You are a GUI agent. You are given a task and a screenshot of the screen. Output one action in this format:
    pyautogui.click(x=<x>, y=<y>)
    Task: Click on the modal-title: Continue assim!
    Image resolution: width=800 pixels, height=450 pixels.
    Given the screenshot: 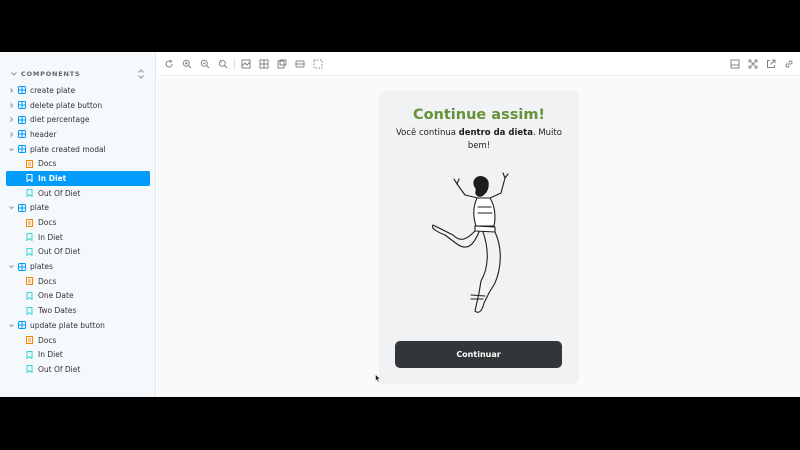 What is the action you would take?
    pyautogui.click(x=479, y=115)
    